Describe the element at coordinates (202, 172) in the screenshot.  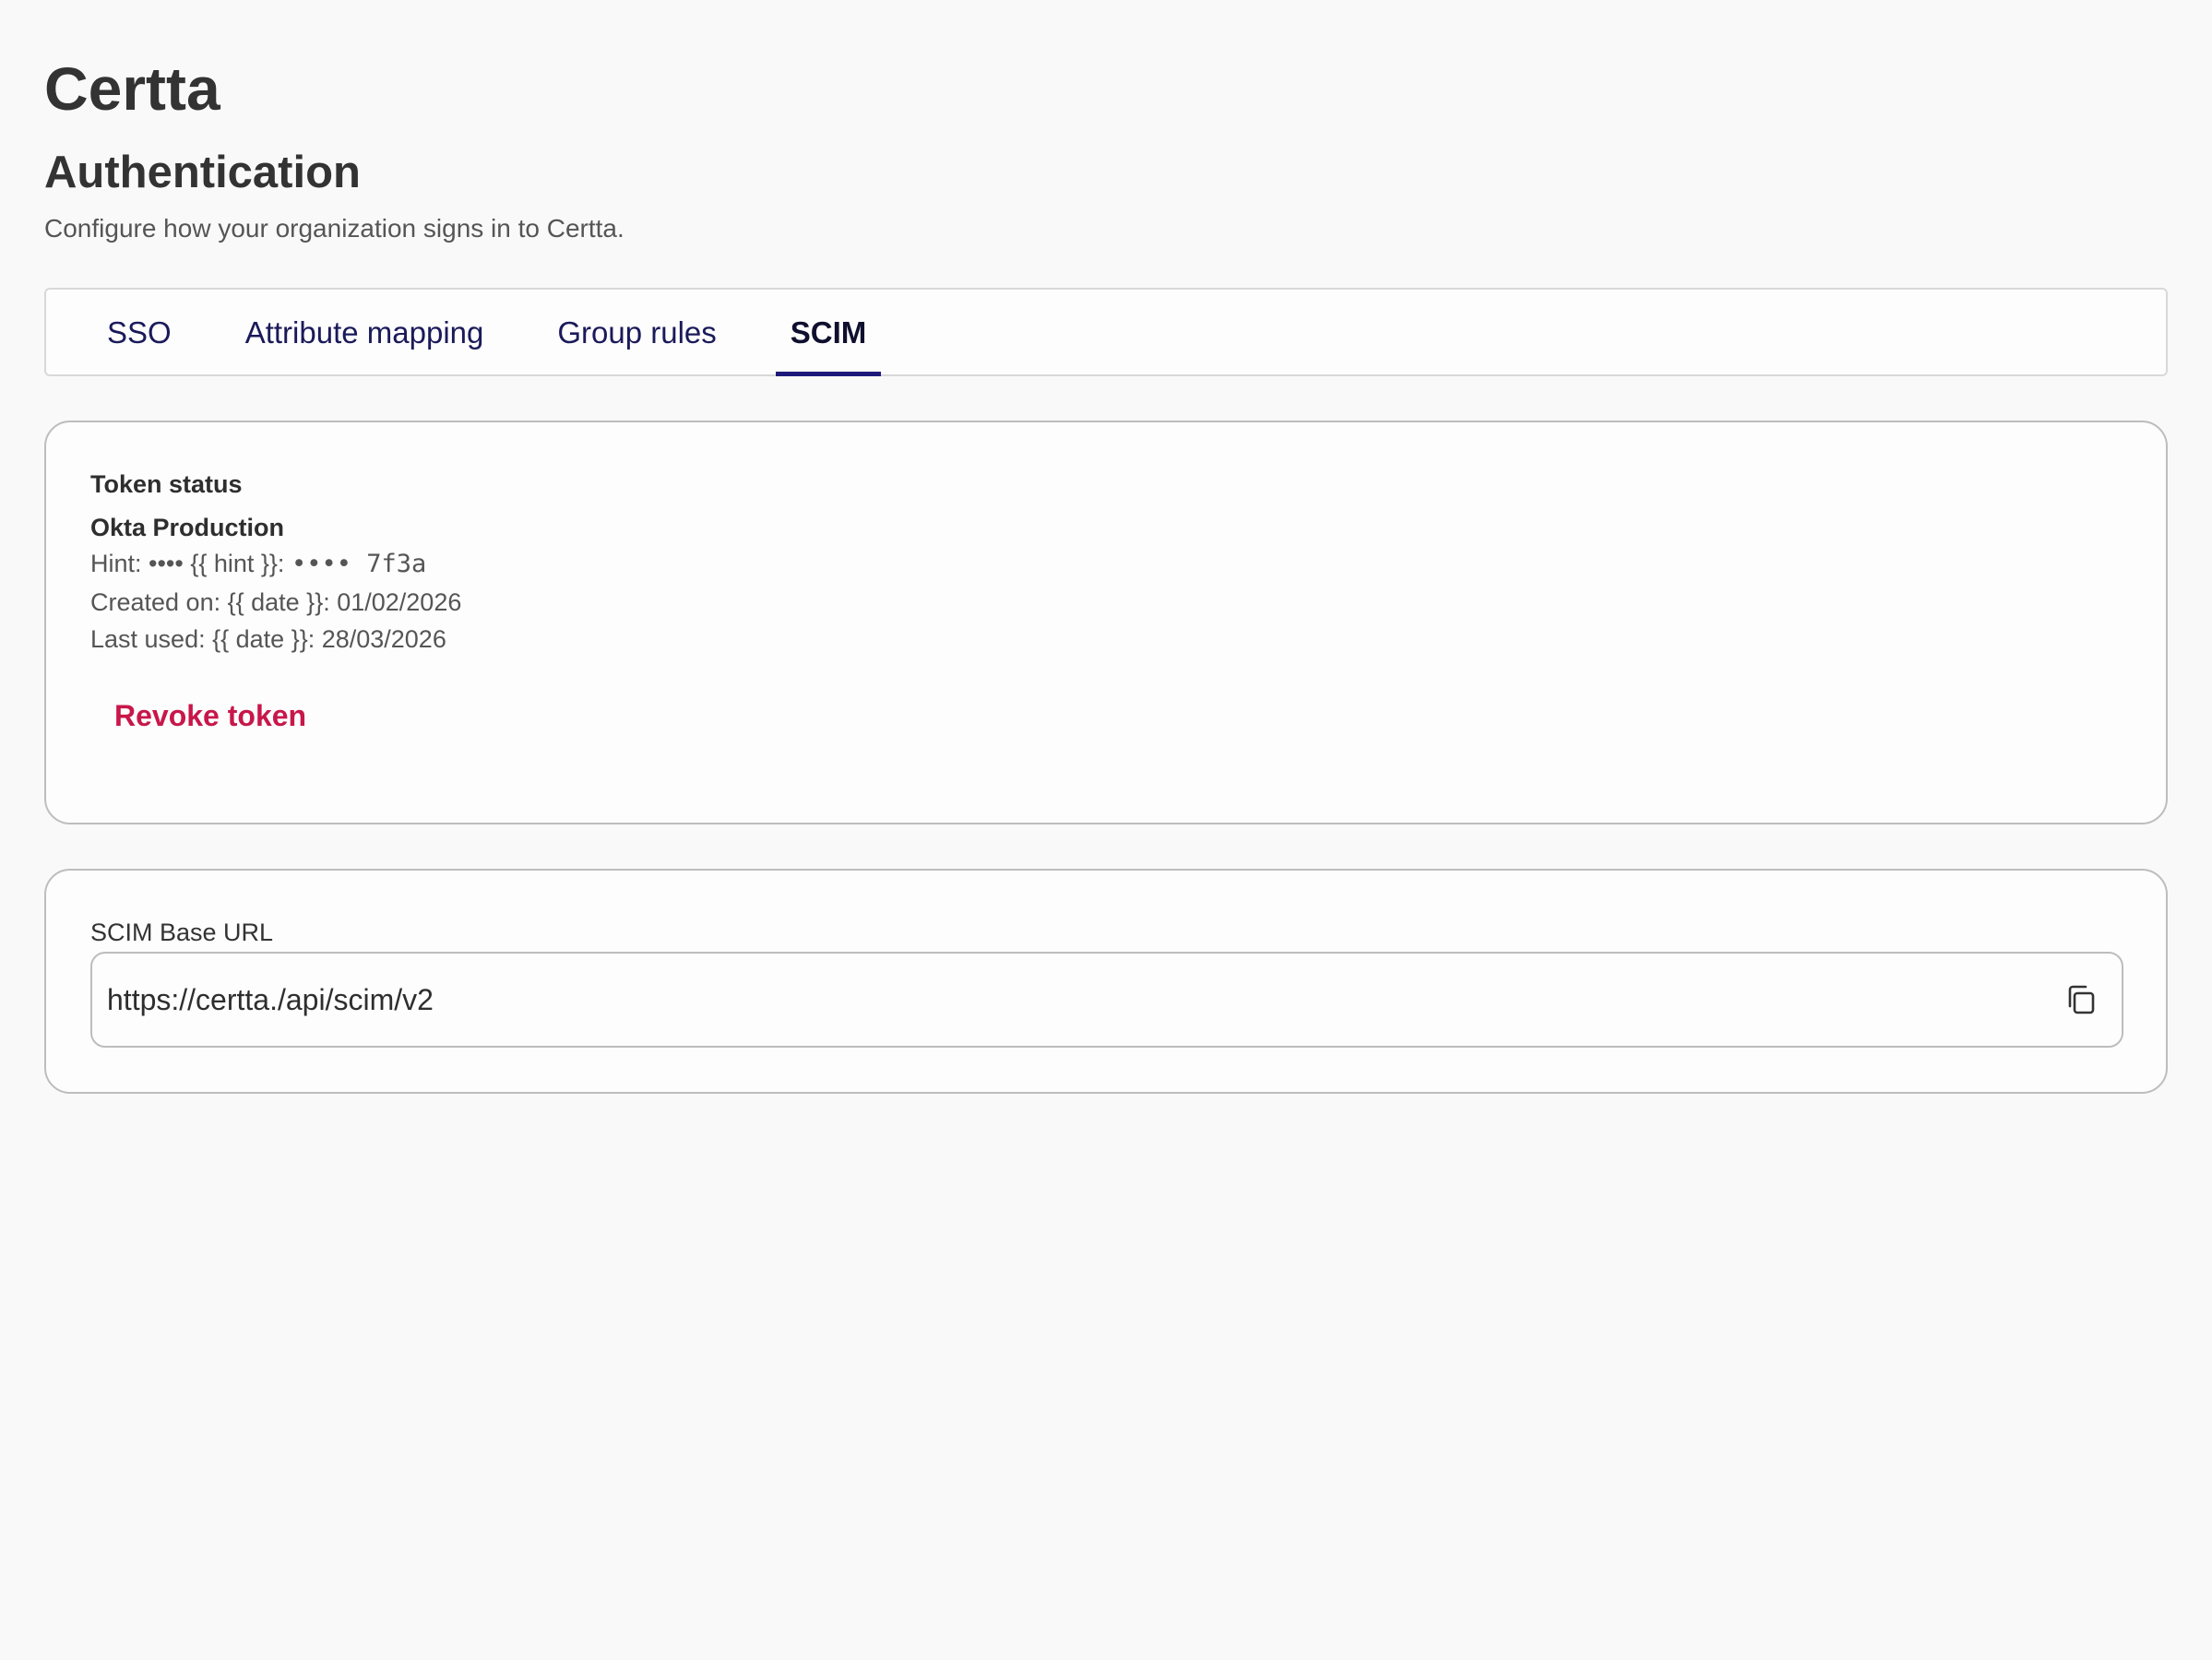
I see `page-title: Authentication` at that location.